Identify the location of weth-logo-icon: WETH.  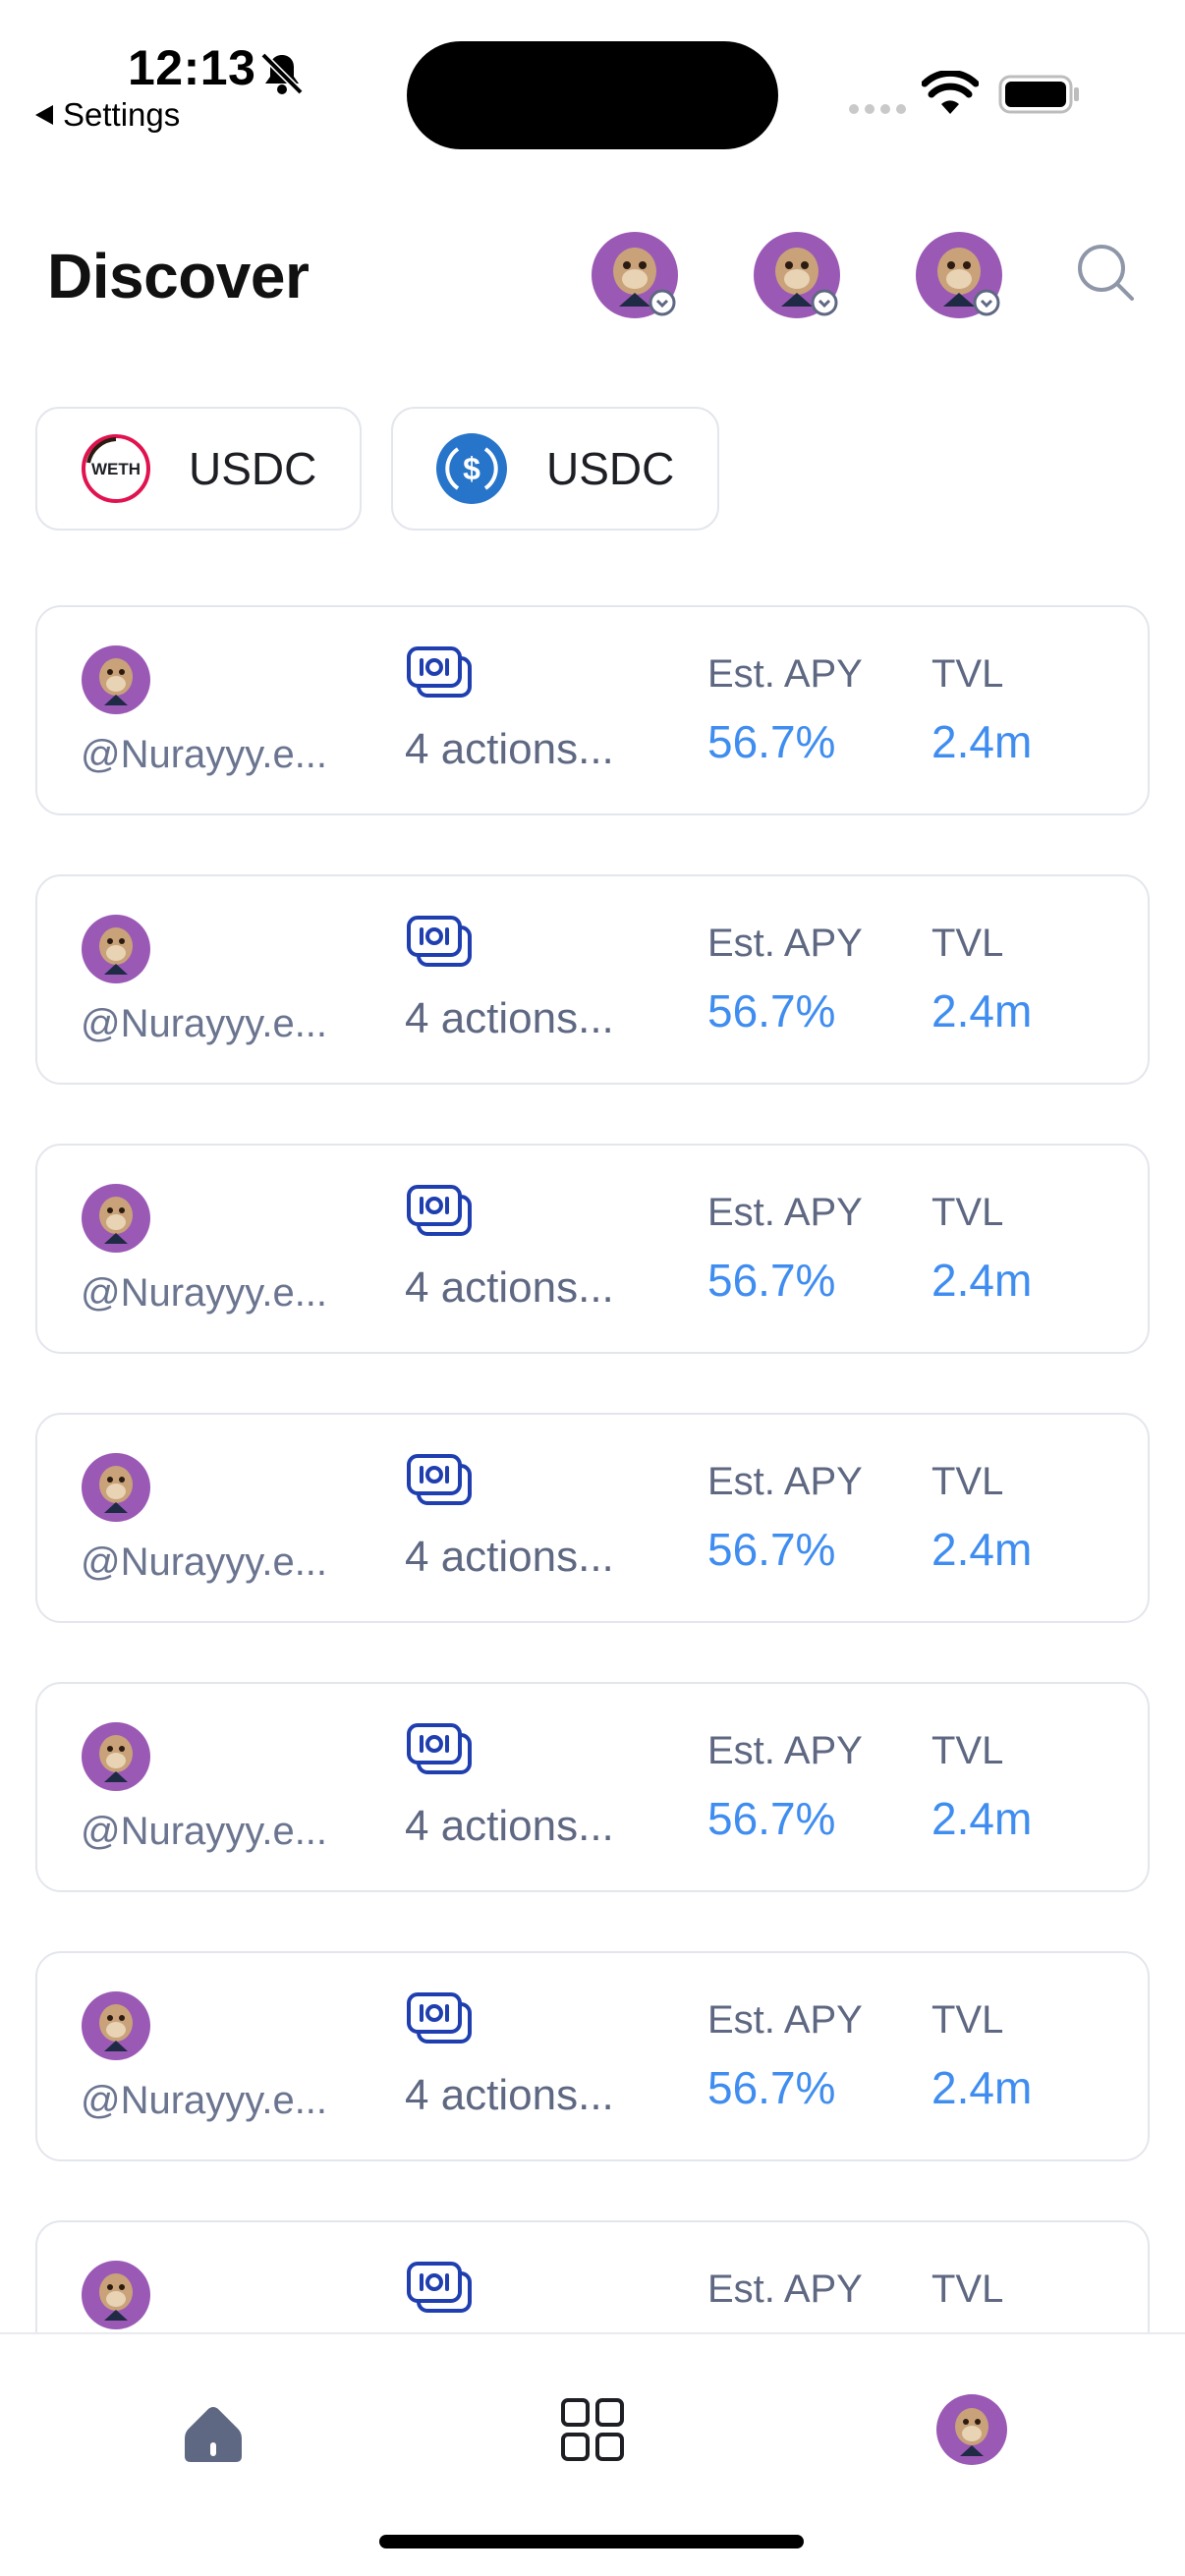
(116, 468).